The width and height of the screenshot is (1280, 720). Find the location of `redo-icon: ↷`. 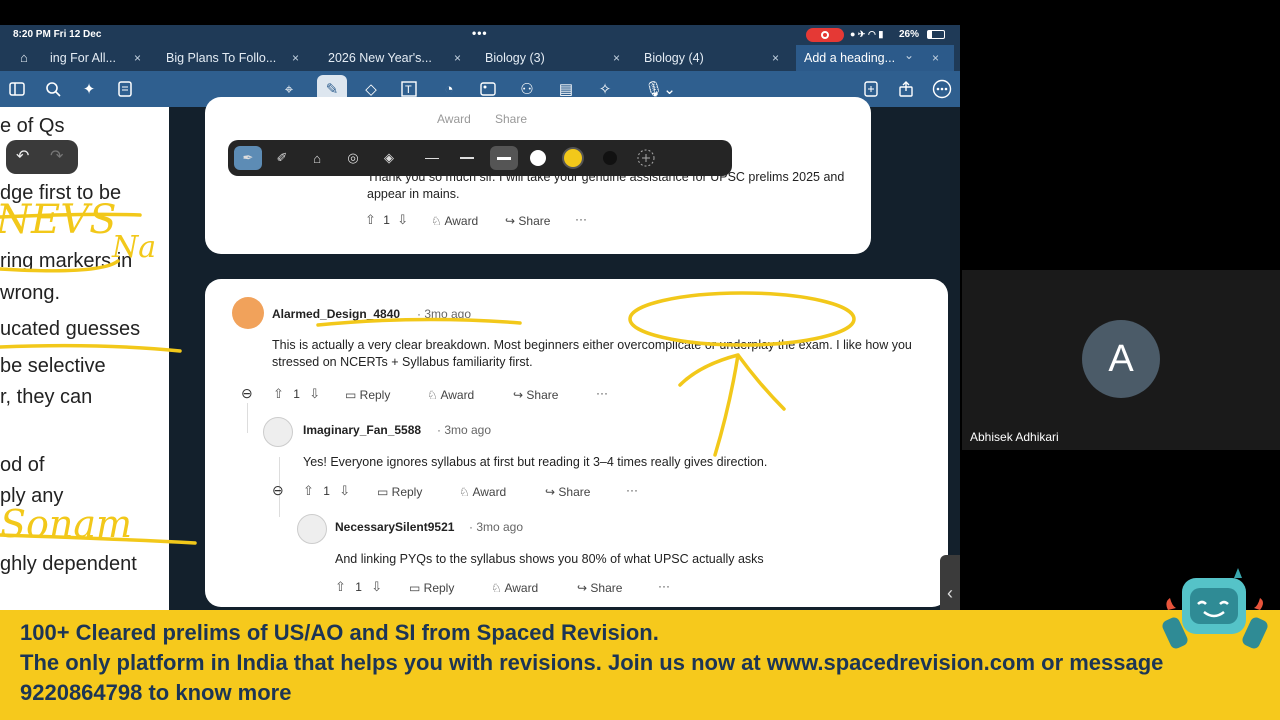

redo-icon: ↷ is located at coordinates (56, 156).